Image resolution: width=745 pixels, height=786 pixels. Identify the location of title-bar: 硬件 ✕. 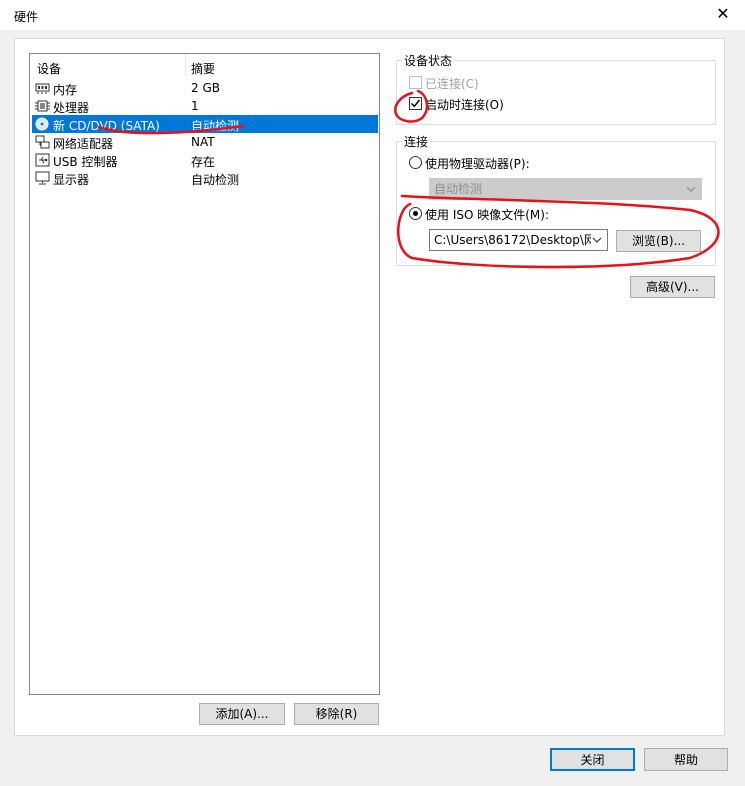
(372, 15).